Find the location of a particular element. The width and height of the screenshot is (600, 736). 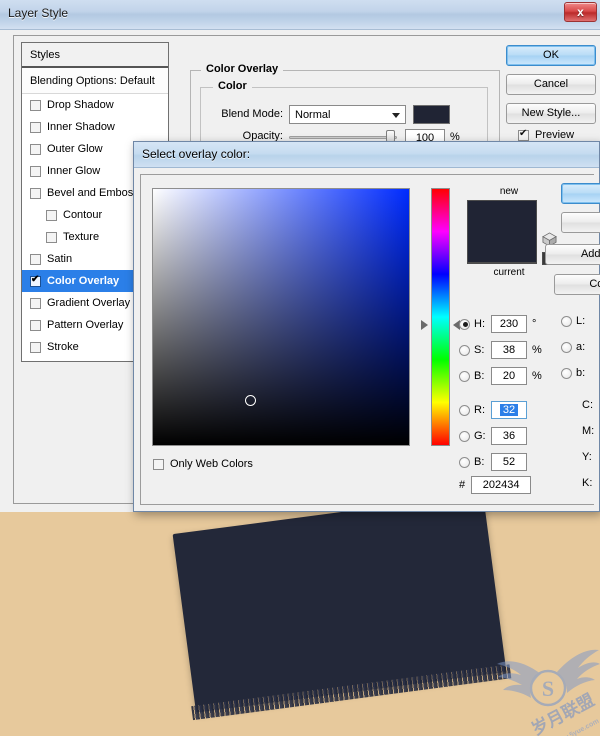

radio-lab-l is located at coordinates (566, 321).